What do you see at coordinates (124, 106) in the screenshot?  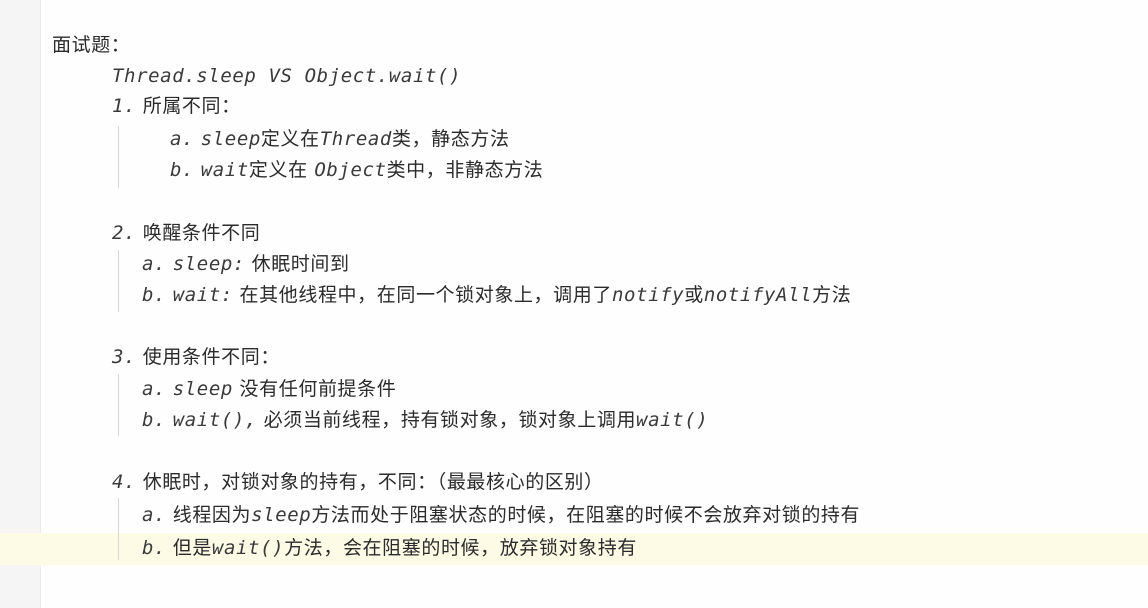 I see `section-number: 1.` at bounding box center [124, 106].